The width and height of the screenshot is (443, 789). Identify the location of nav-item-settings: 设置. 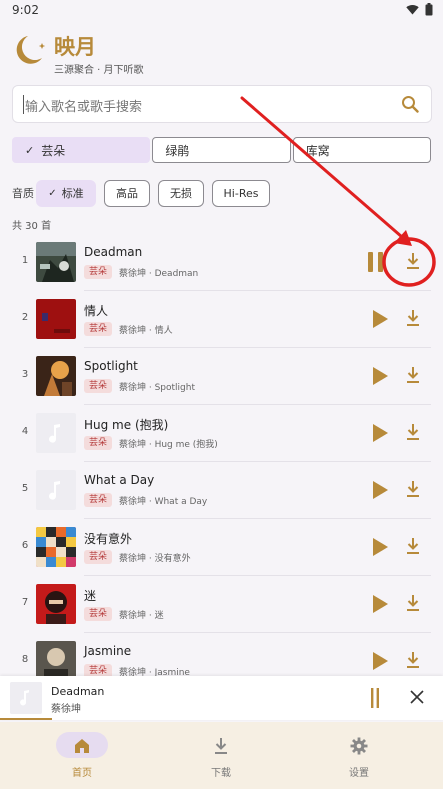
(359, 756).